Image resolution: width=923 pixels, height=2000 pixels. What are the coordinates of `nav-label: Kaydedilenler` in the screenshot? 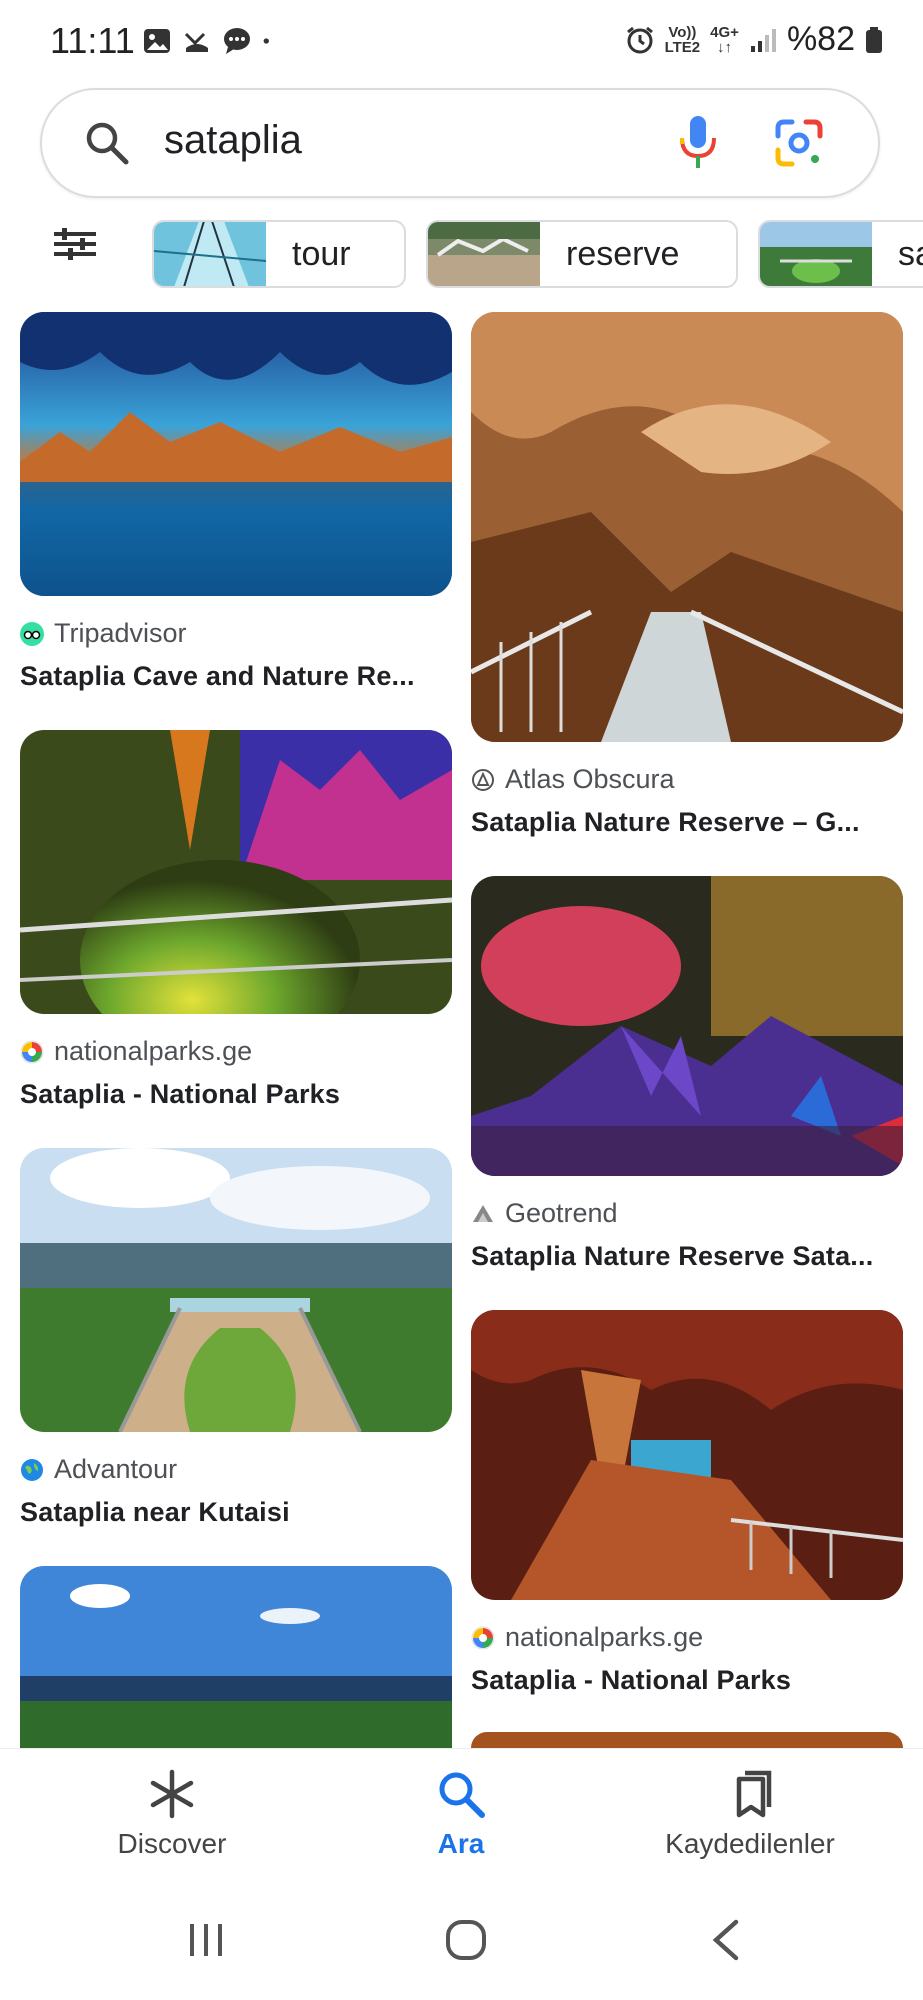 It's located at (750, 1843).